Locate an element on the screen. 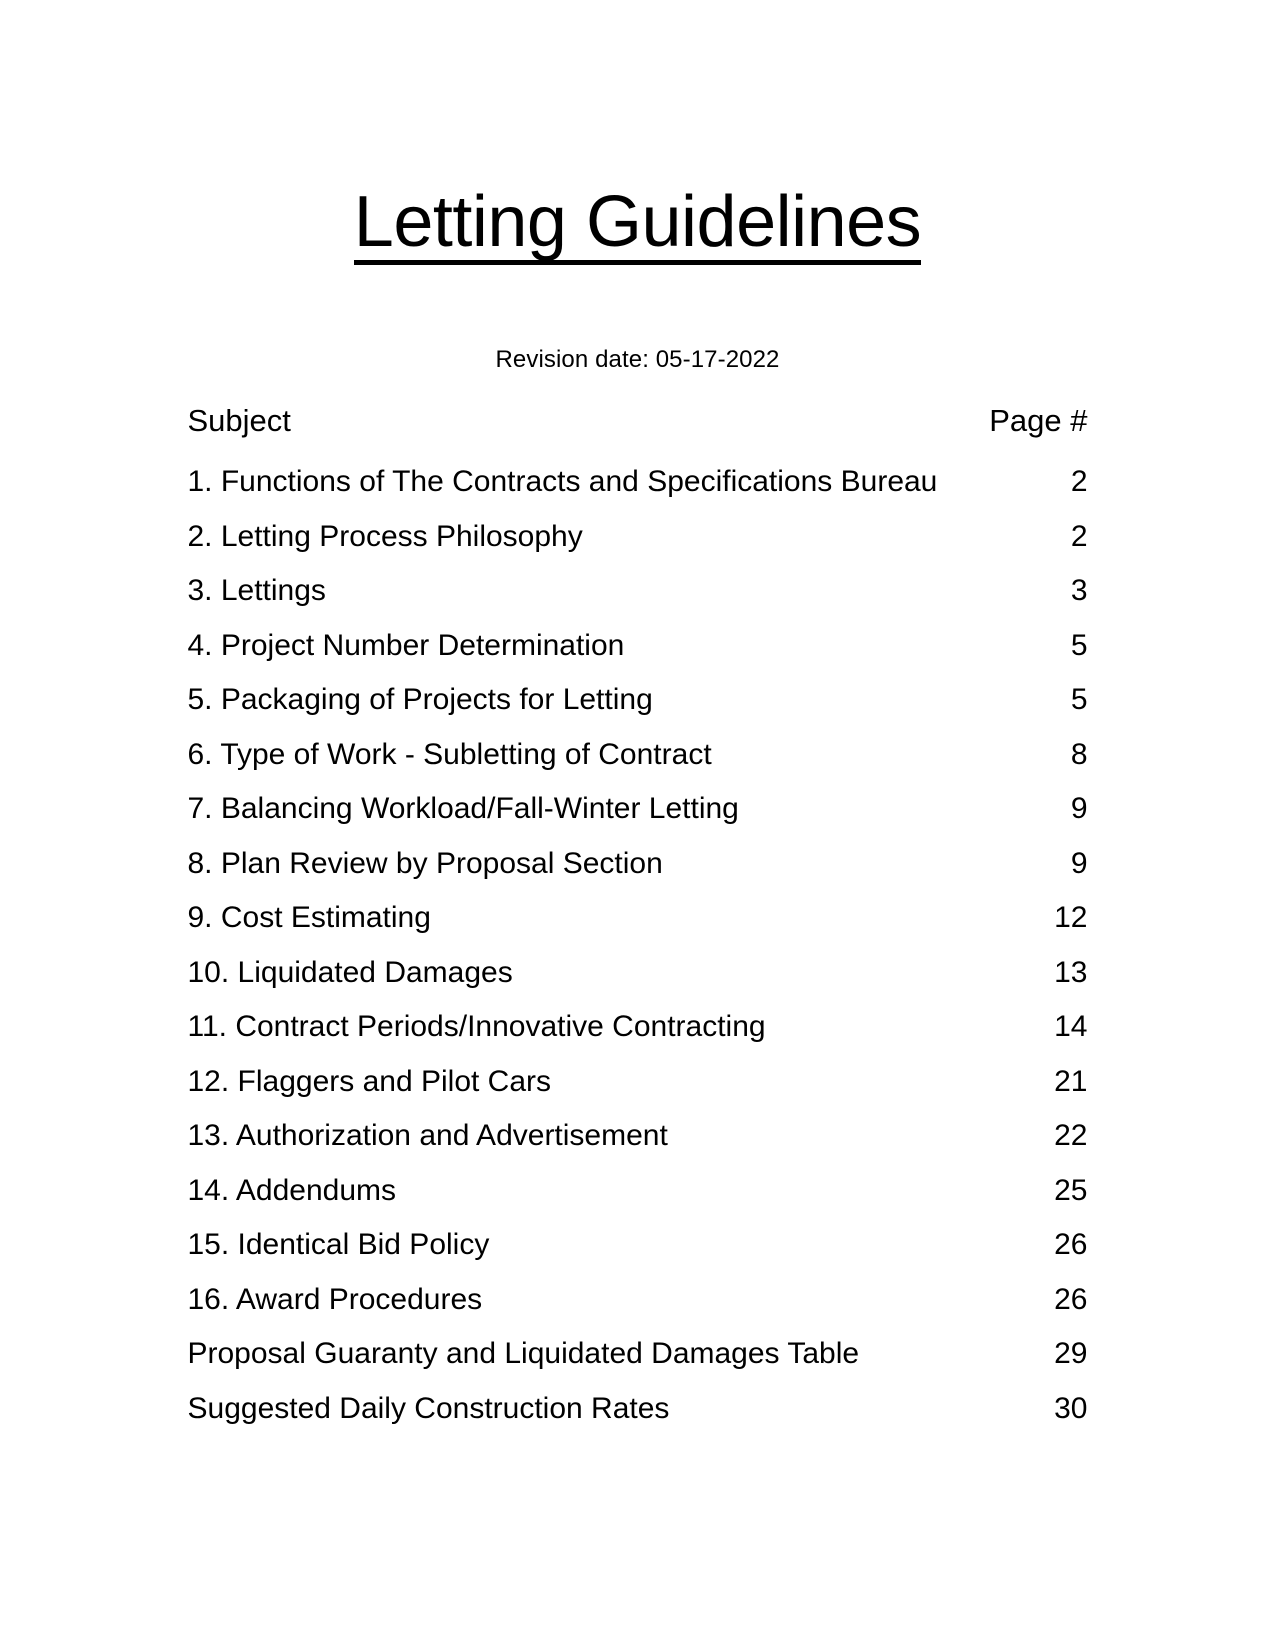 Image resolution: width=1275 pixels, height=1650 pixels. toc-entry-subject: 8. Plan Review by Proposal Section is located at coordinates (425, 863).